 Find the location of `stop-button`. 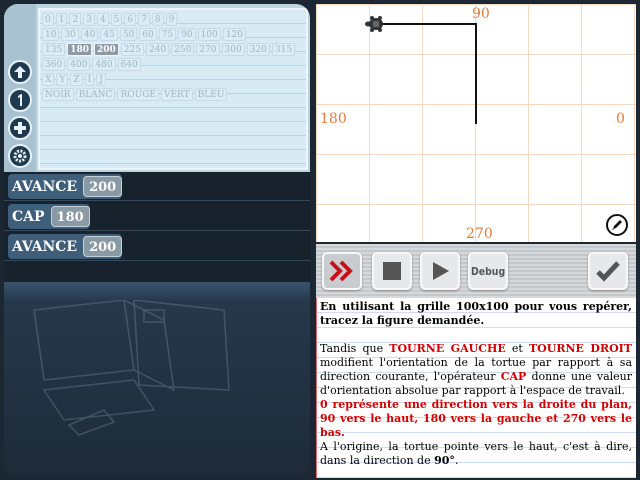

stop-button is located at coordinates (392, 271).